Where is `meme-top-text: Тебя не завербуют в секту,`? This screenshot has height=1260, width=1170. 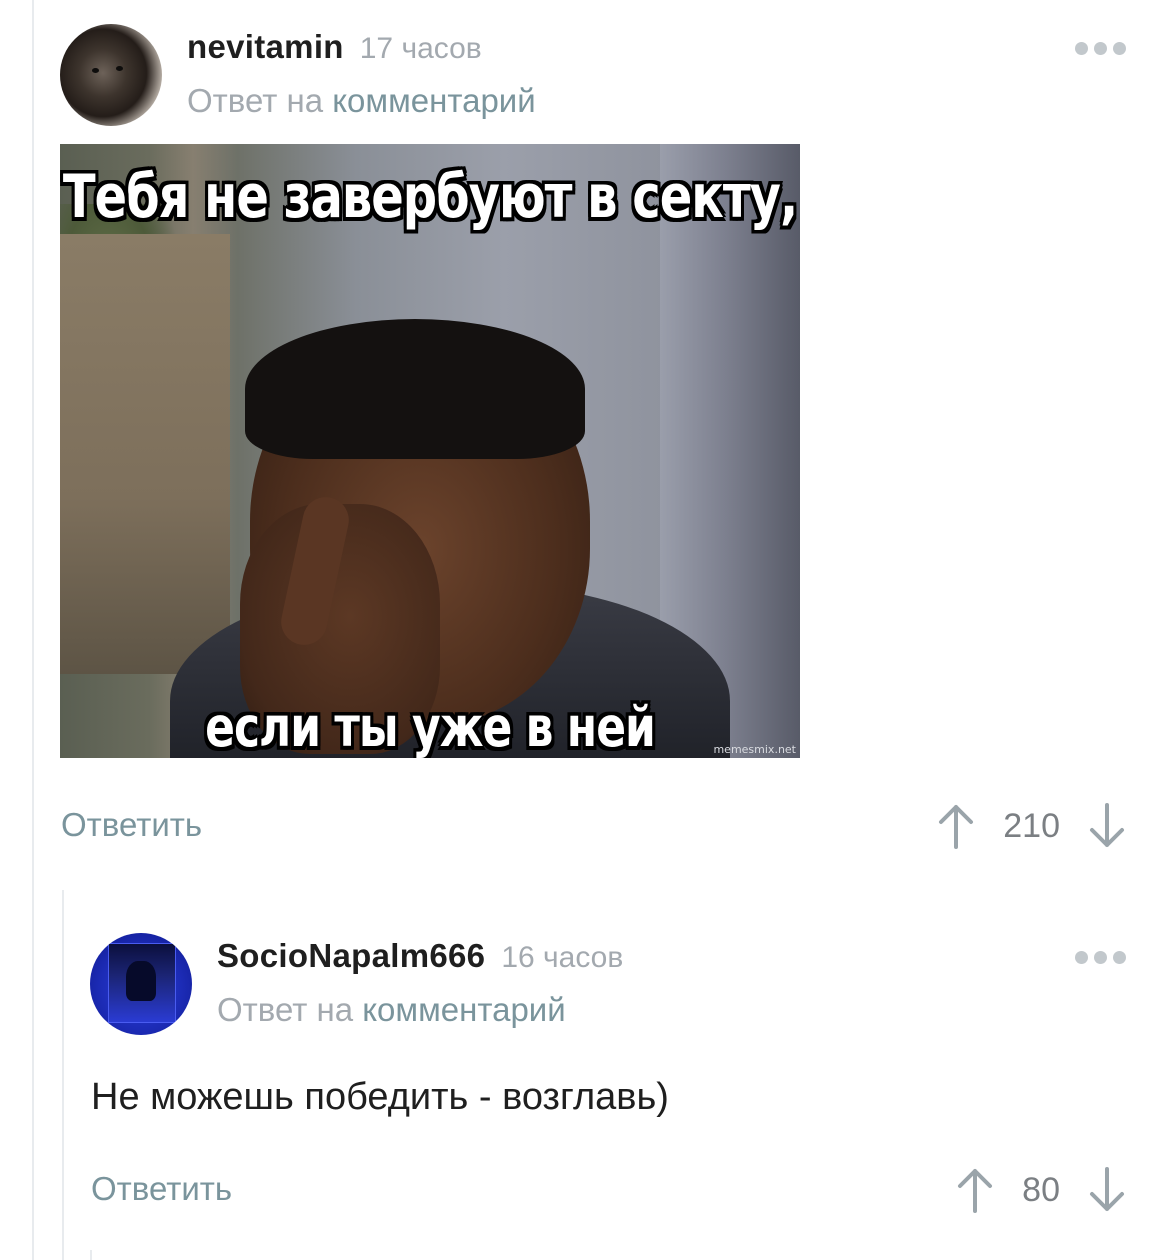
meme-top-text: Тебя не завербуют в секту, is located at coordinates (430, 197).